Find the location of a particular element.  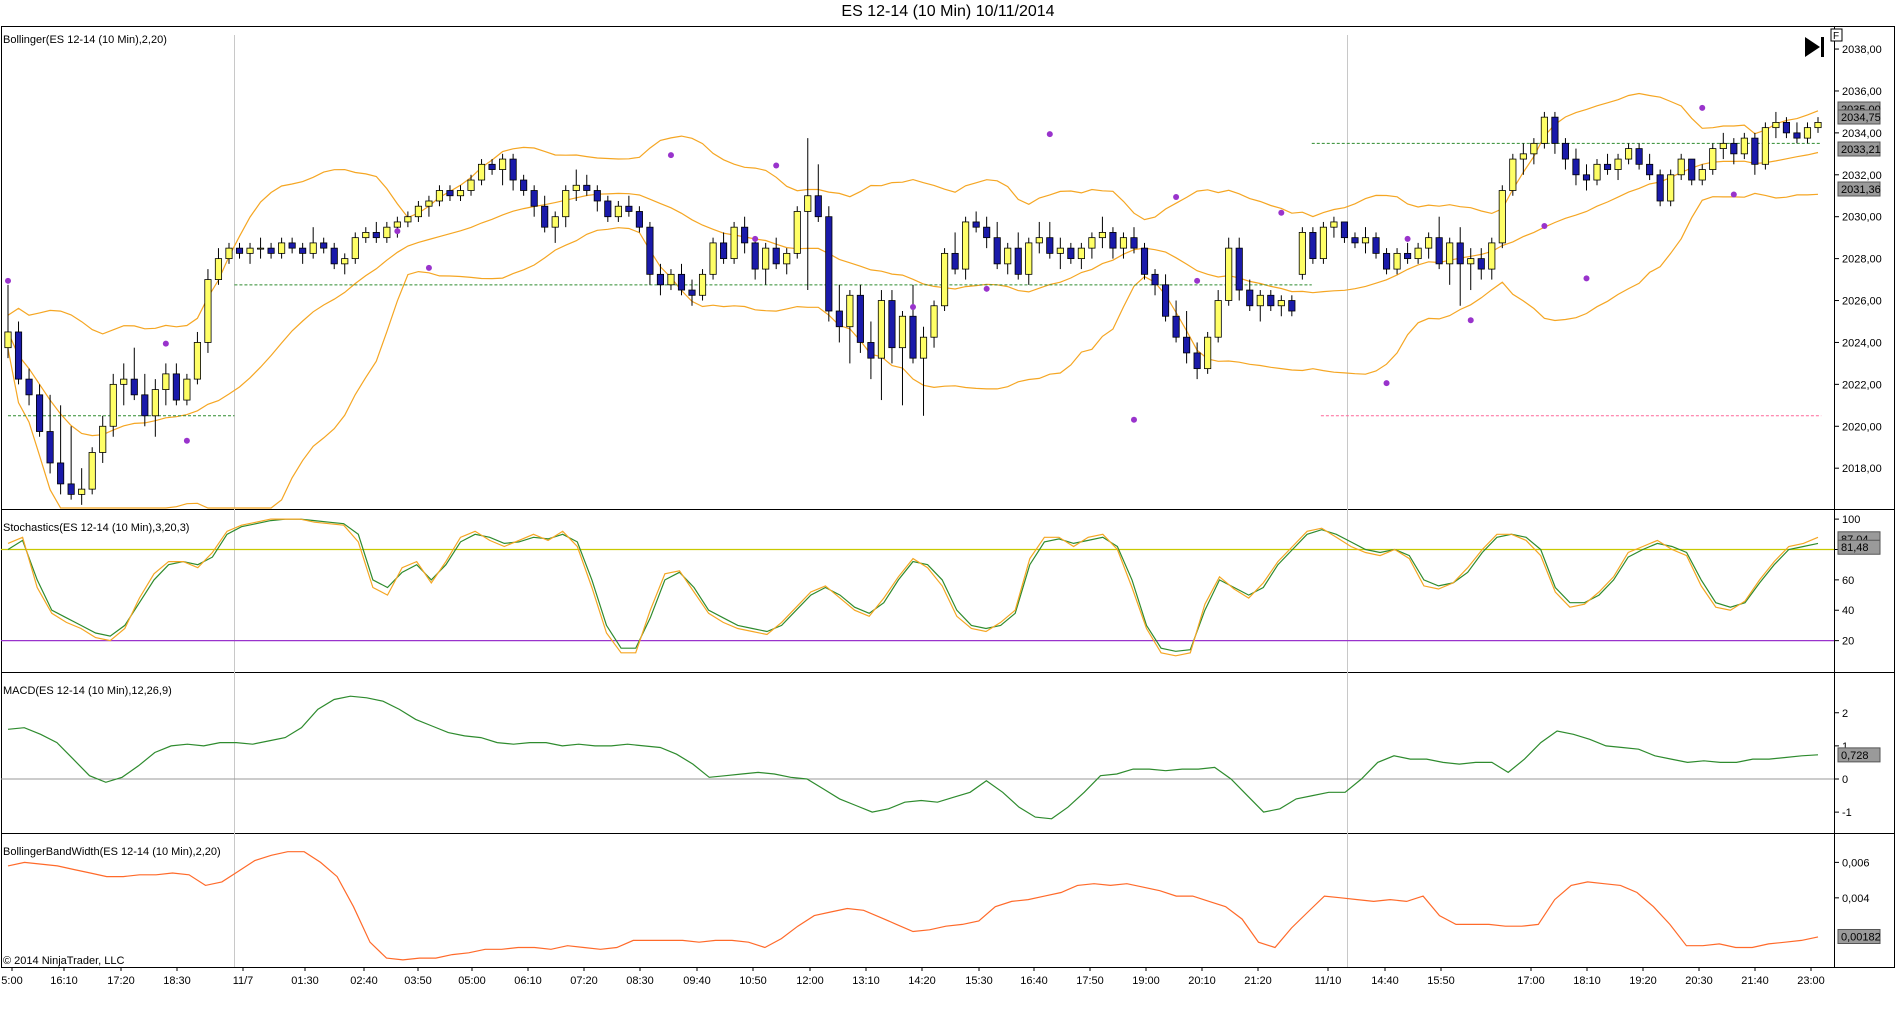

x-tick-label: 23:00 is located at coordinates (1811, 981).